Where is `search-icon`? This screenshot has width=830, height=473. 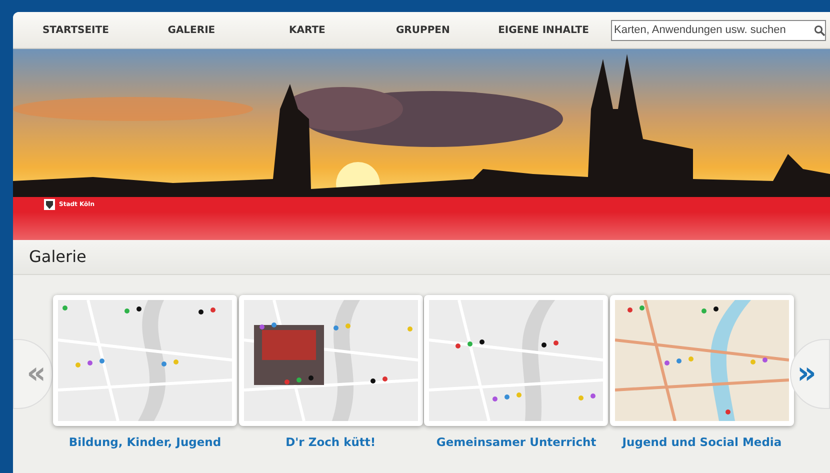 search-icon is located at coordinates (819, 30).